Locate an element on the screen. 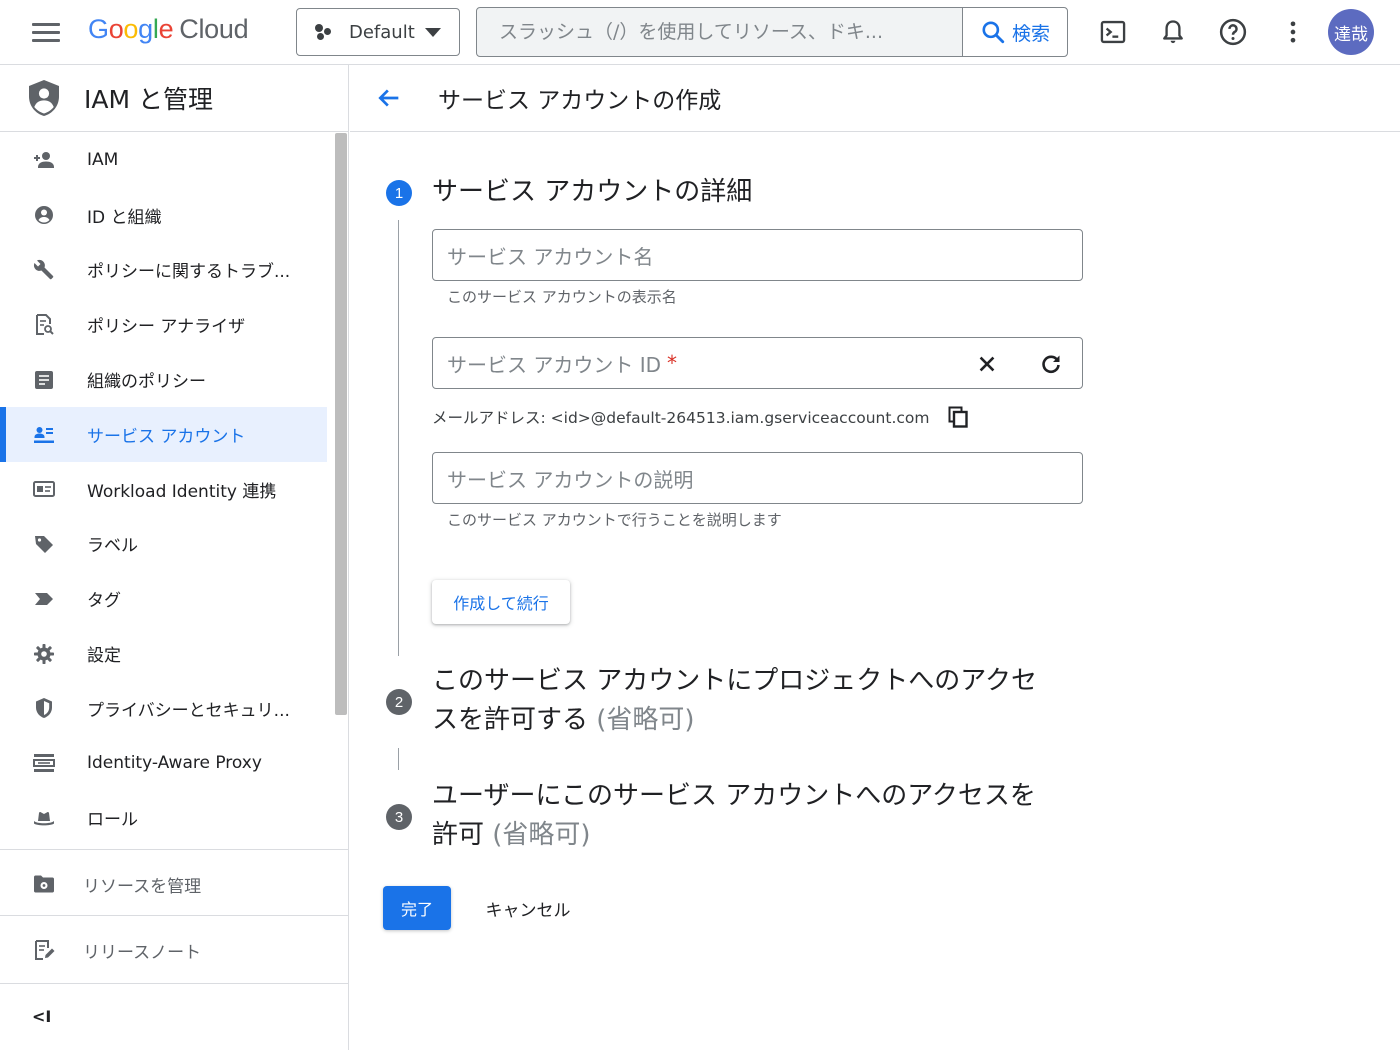 The height and width of the screenshot is (1050, 1400). sidebar-header: IAM と管理 is located at coordinates (174, 98).